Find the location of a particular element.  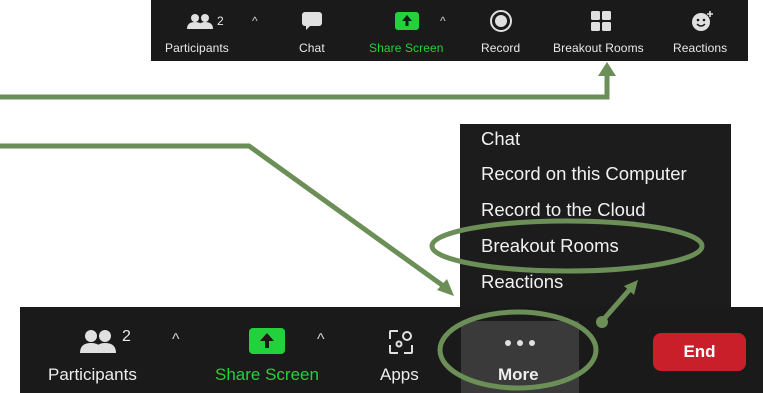

top-record-label: Record is located at coordinates (501, 48).